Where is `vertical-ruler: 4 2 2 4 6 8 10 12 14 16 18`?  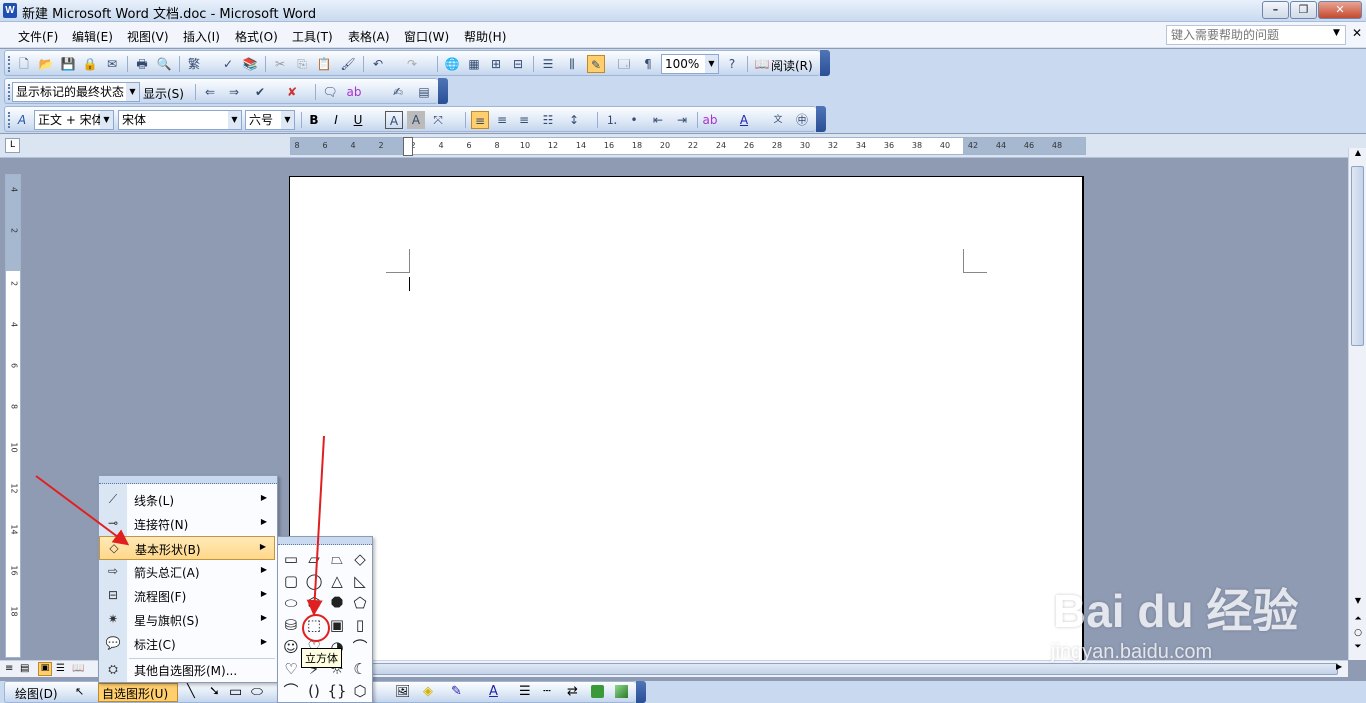
vertical-ruler: 4 2 2 4 6 8 10 12 14 16 18 is located at coordinates (13, 416).